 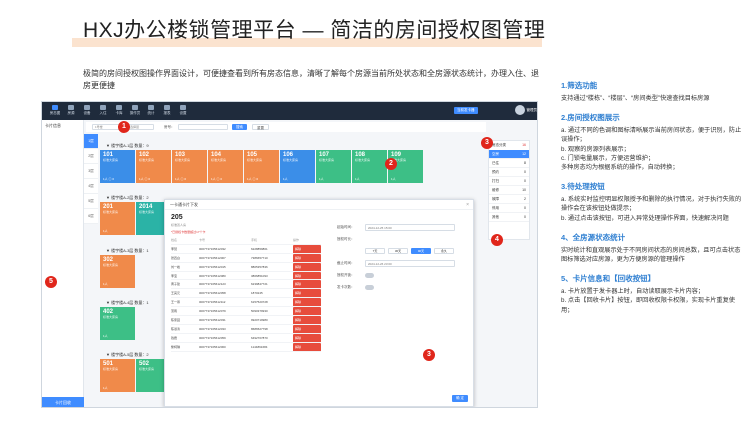 What do you see at coordinates (429, 355) in the screenshot?
I see `callout-marker-3b: 3` at bounding box center [429, 355].